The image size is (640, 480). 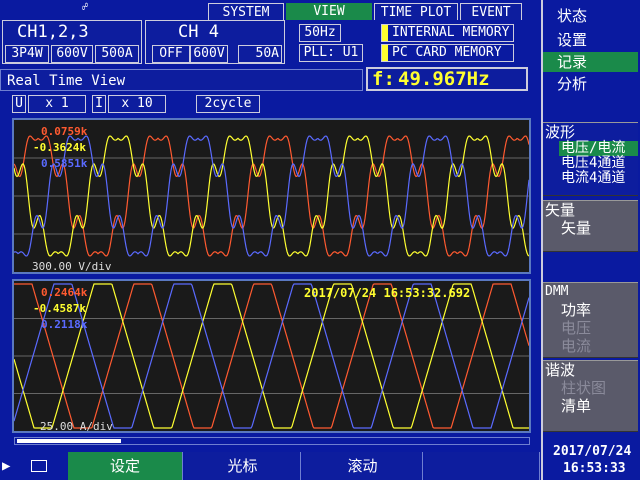 What do you see at coordinates (117, 54) in the screenshot?
I see `ch123-current-range: 500A` at bounding box center [117, 54].